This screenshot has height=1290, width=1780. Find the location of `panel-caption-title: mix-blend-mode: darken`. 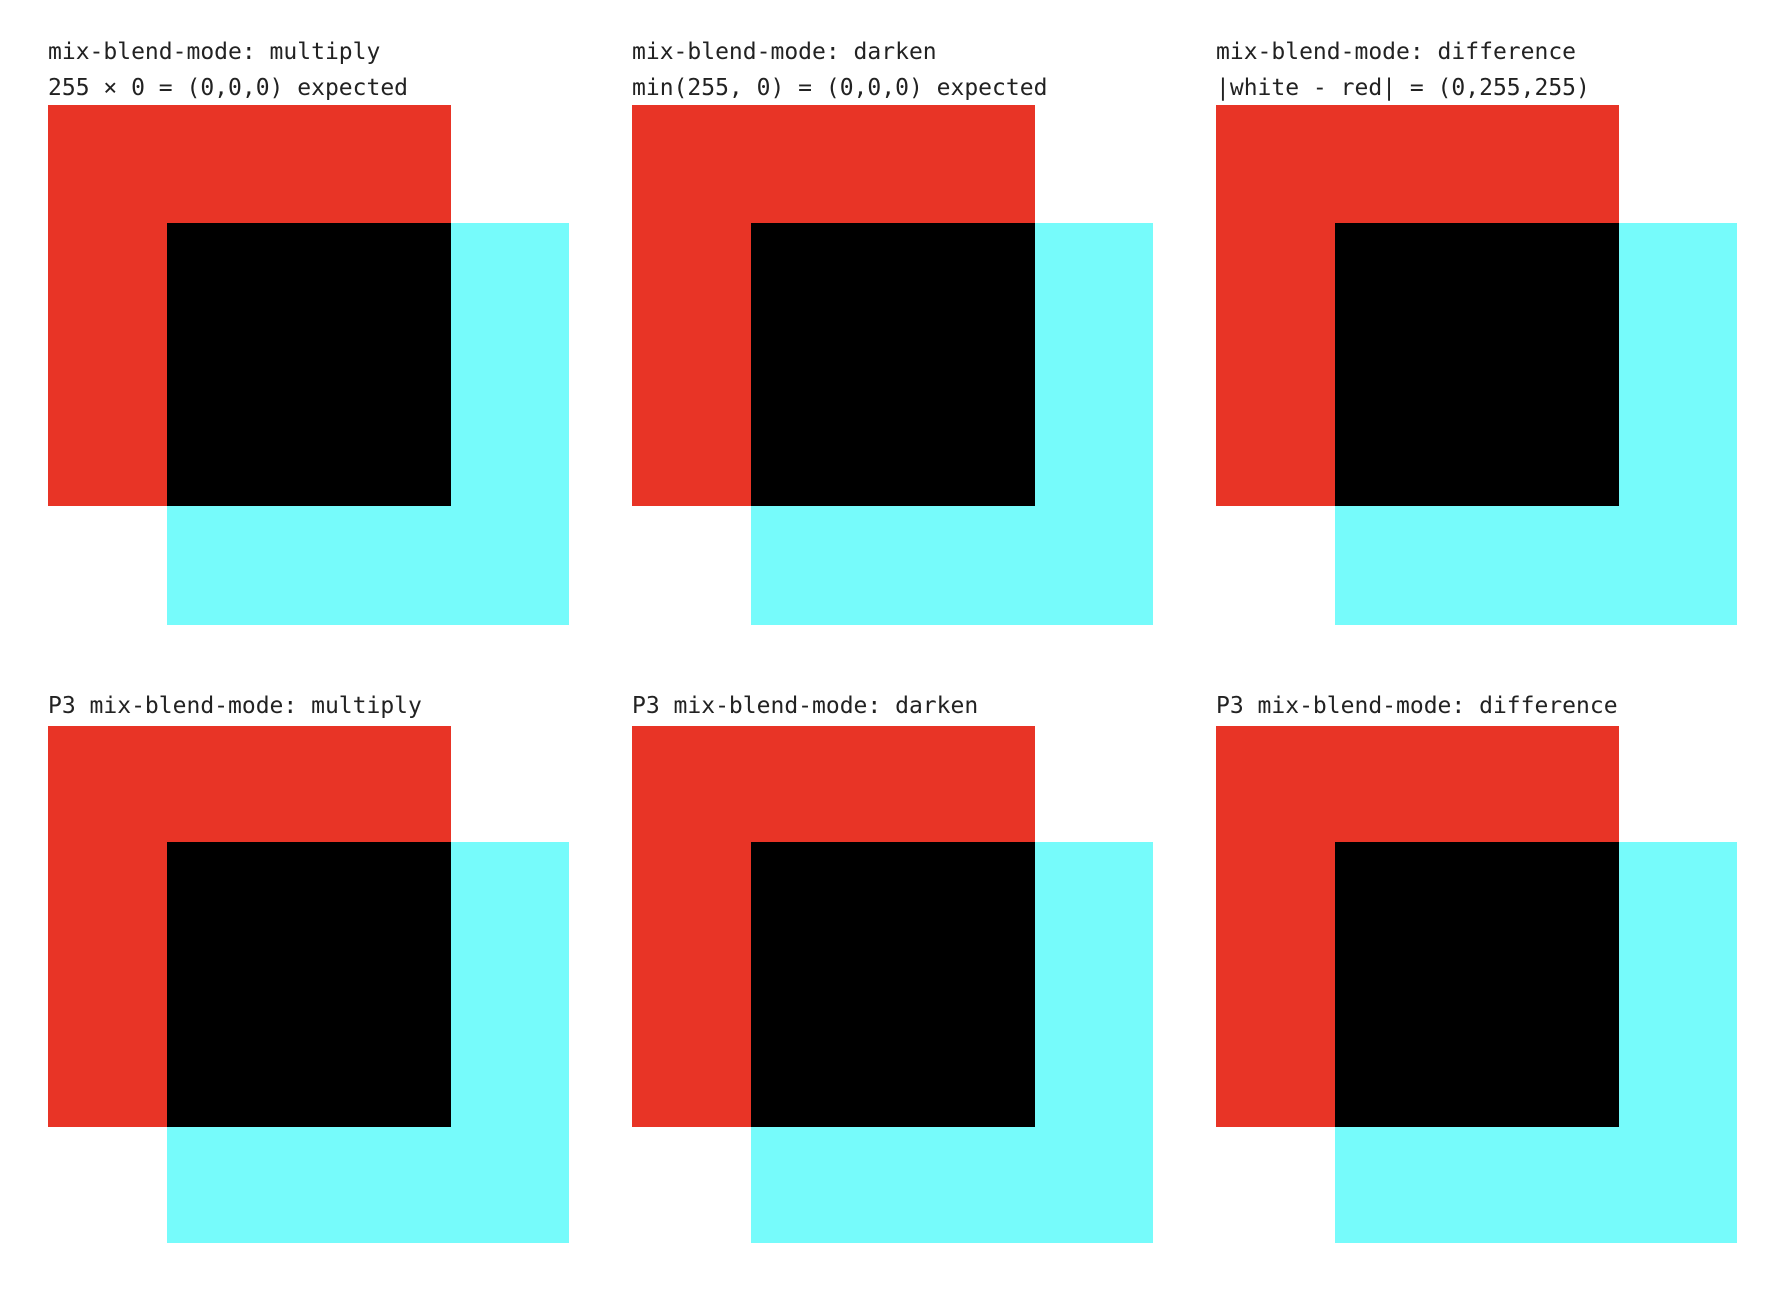

panel-caption-title: mix-blend-mode: darken is located at coordinates (784, 52).